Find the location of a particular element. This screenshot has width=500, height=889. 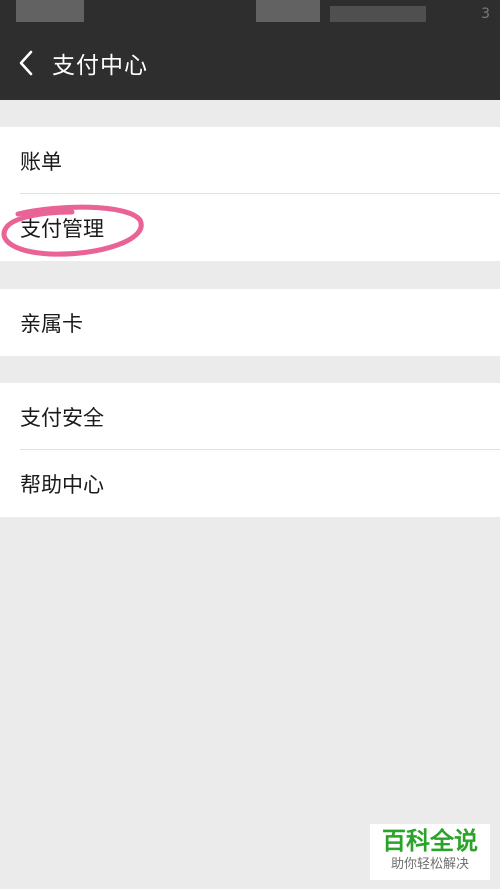

highlight-annotation is located at coordinates (72, 230).